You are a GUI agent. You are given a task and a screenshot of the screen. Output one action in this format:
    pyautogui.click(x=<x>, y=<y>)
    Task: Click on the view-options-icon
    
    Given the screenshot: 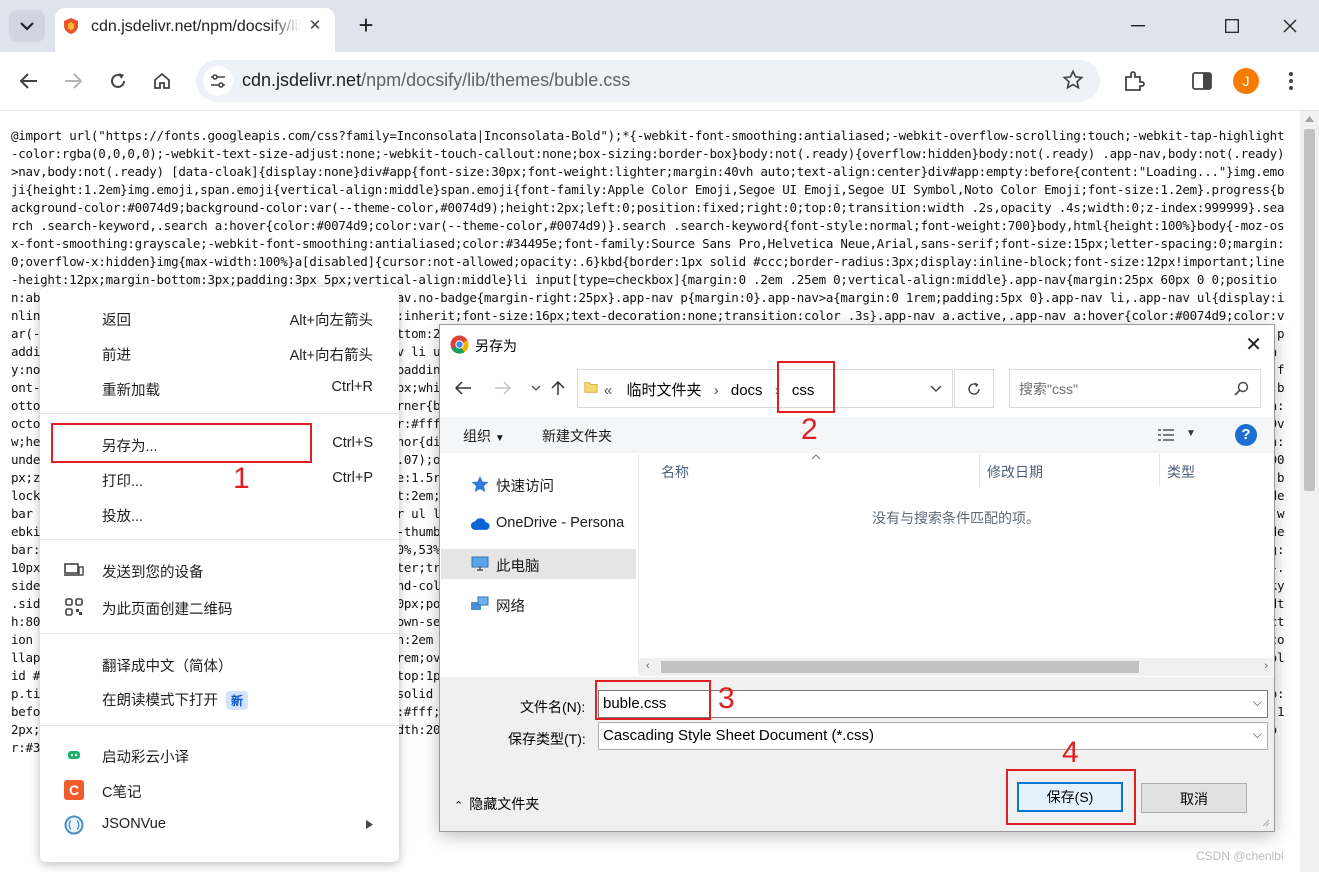 What is the action you would take?
    pyautogui.click(x=1166, y=435)
    